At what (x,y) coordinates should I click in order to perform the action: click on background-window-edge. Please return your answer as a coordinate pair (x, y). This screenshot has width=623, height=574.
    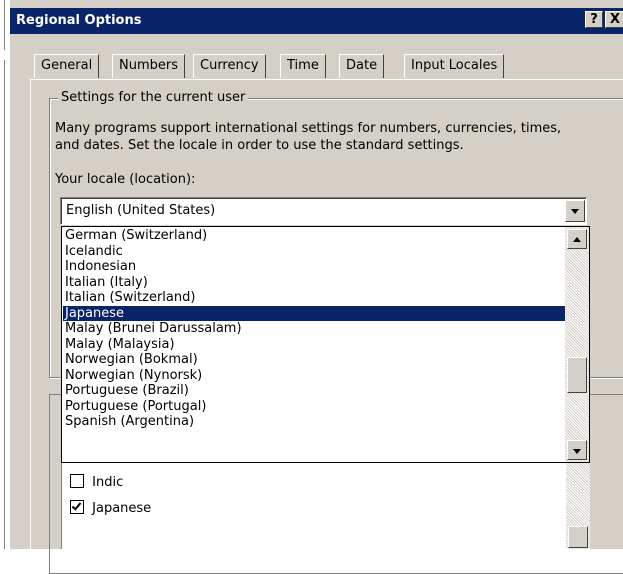
    Looking at the image, I should click on (4, 274).